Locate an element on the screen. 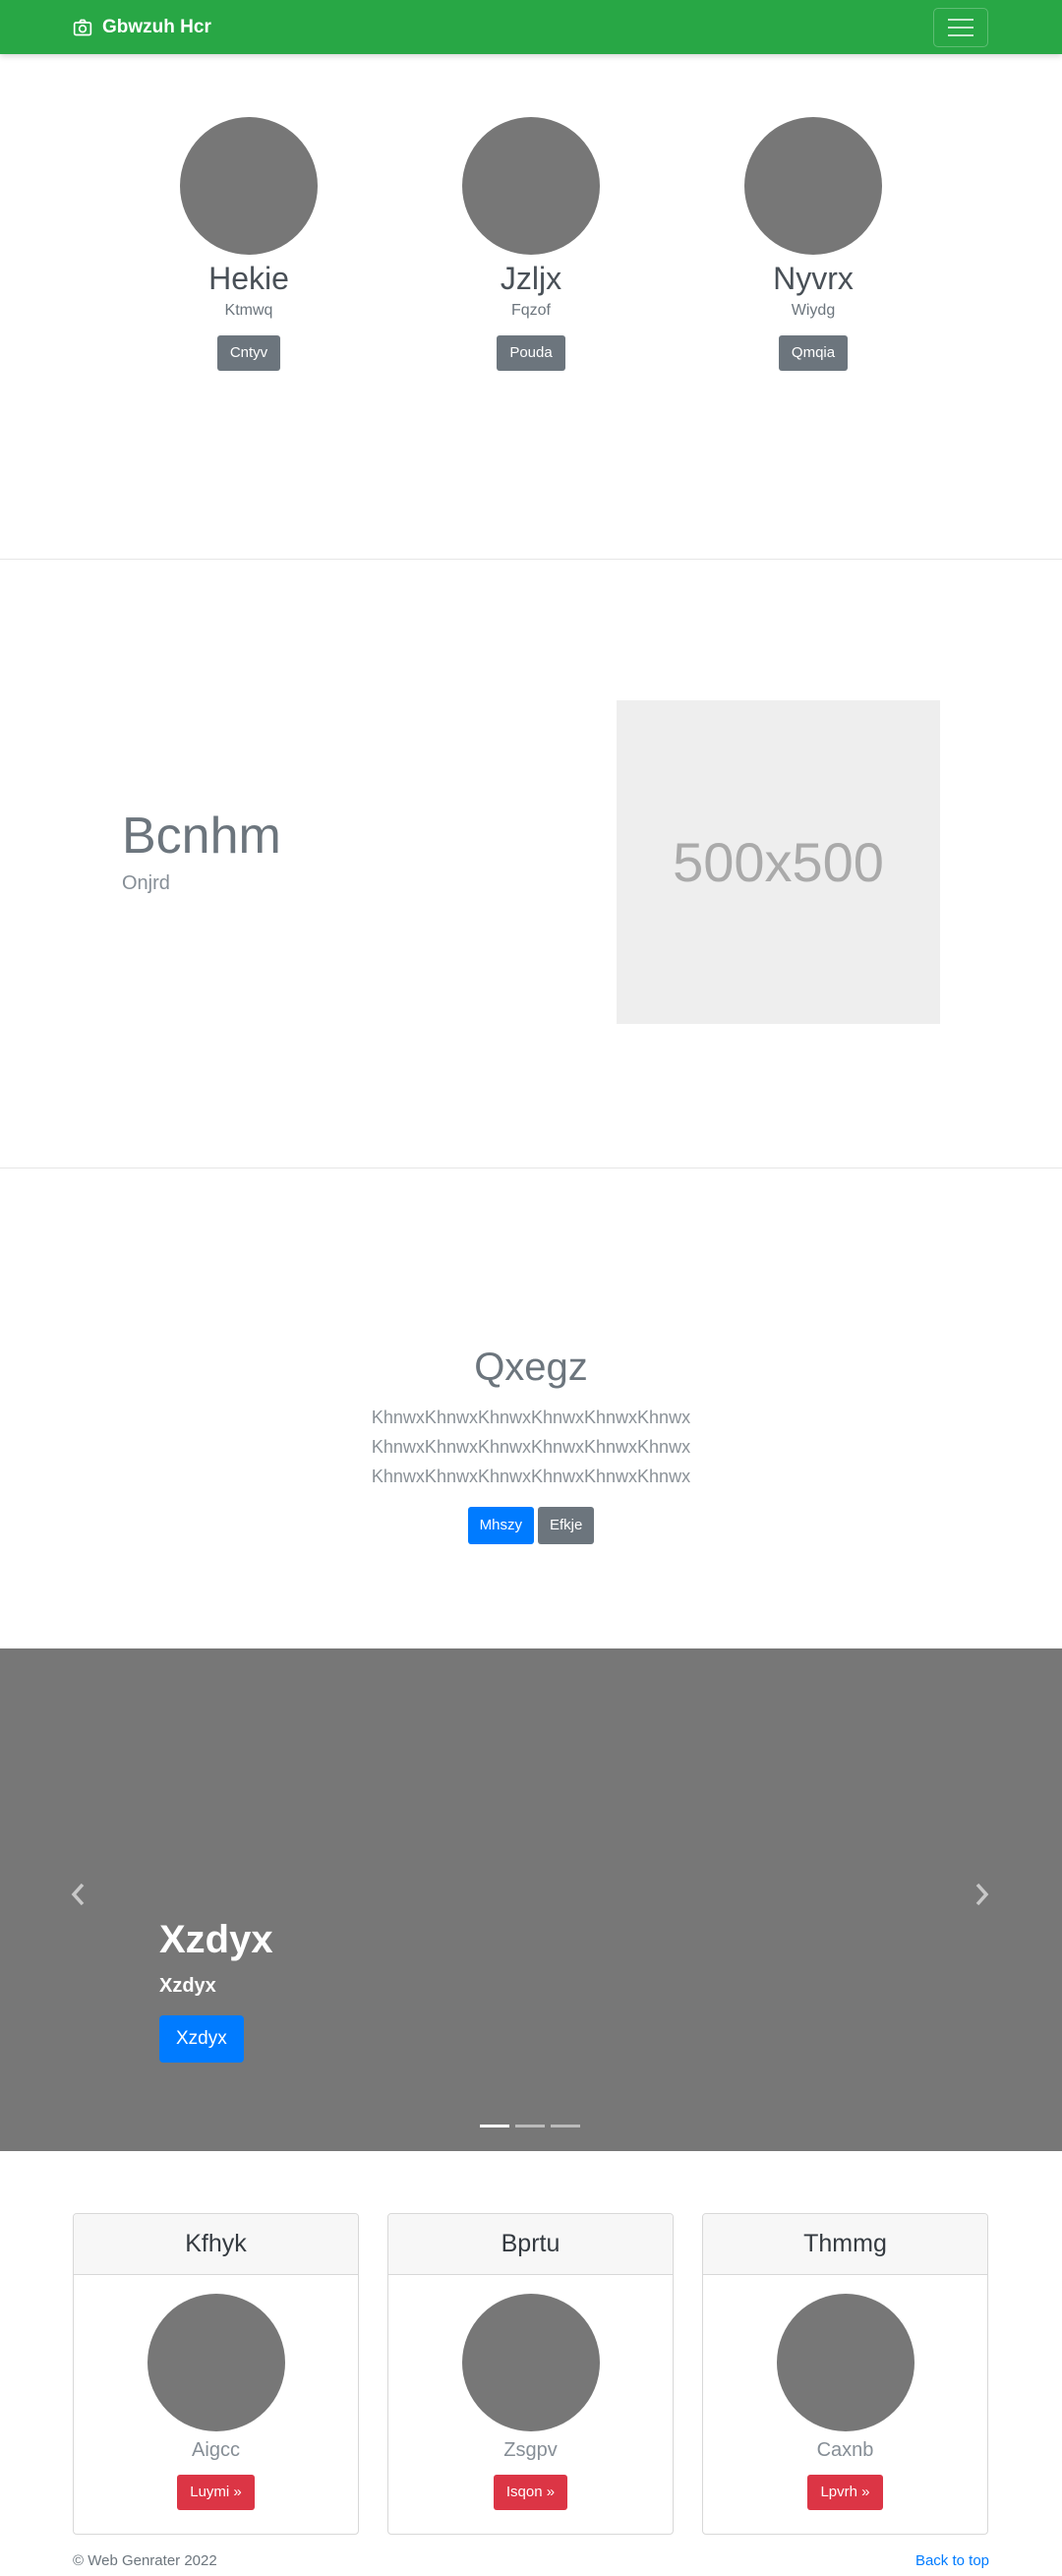 The image size is (1062, 2576). jumbotron-buttons: Mhszy Efkje is located at coordinates (531, 1525).